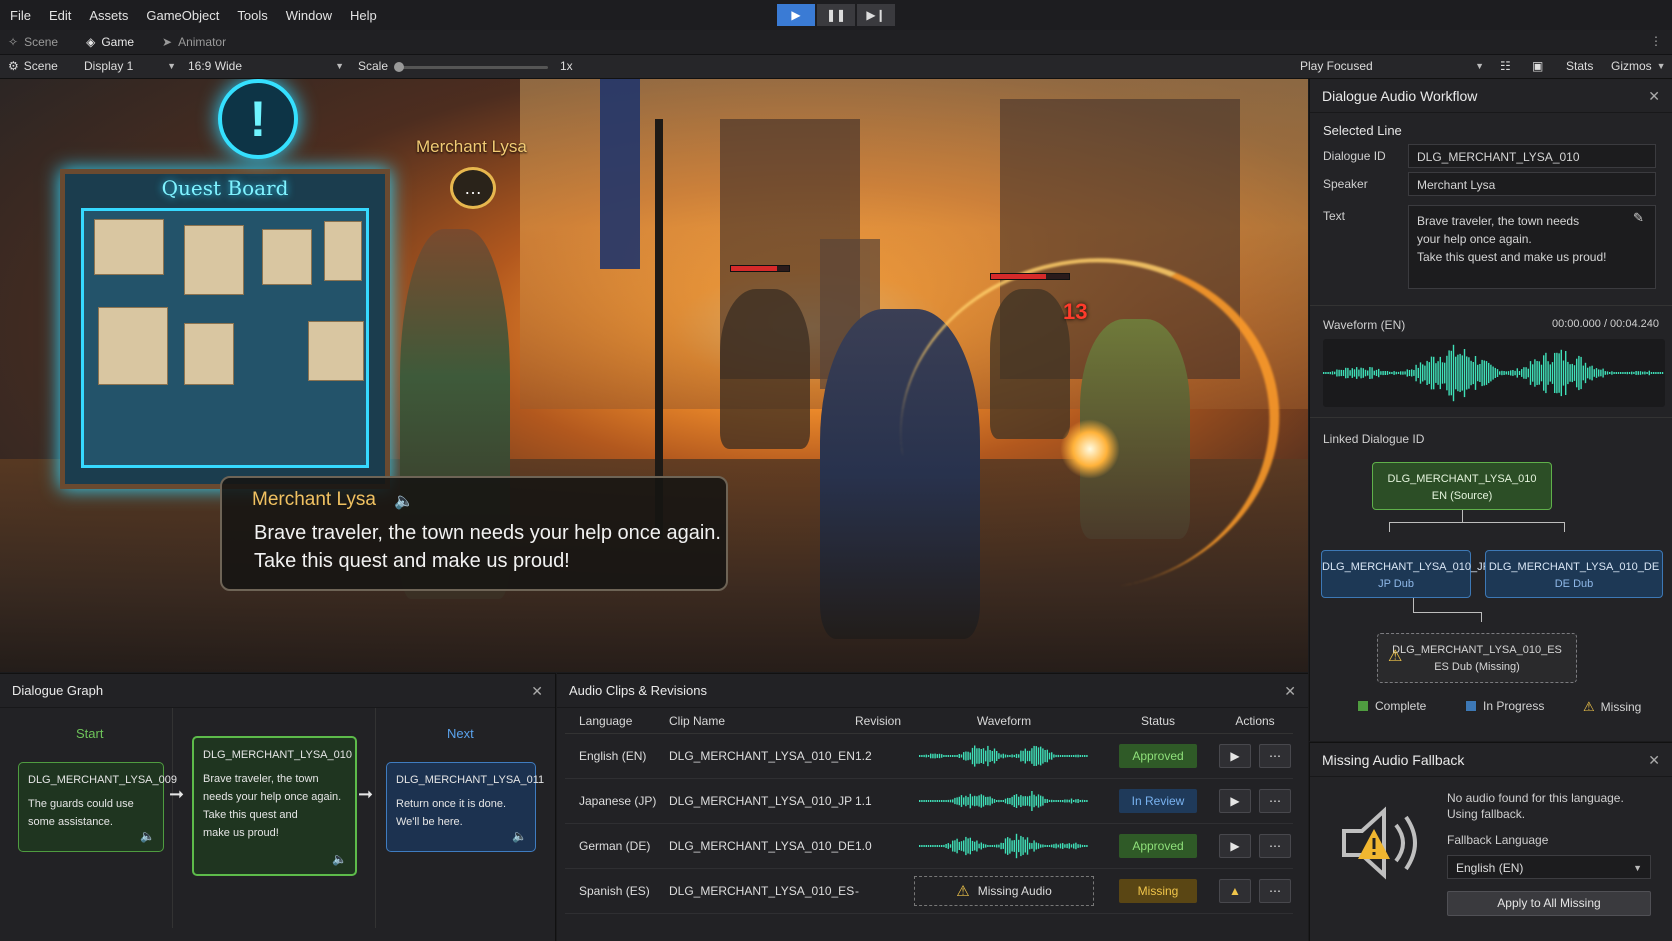 The height and width of the screenshot is (941, 1672). I want to click on play-mode-dropdown: Play Focused ▼, so click(1392, 66).